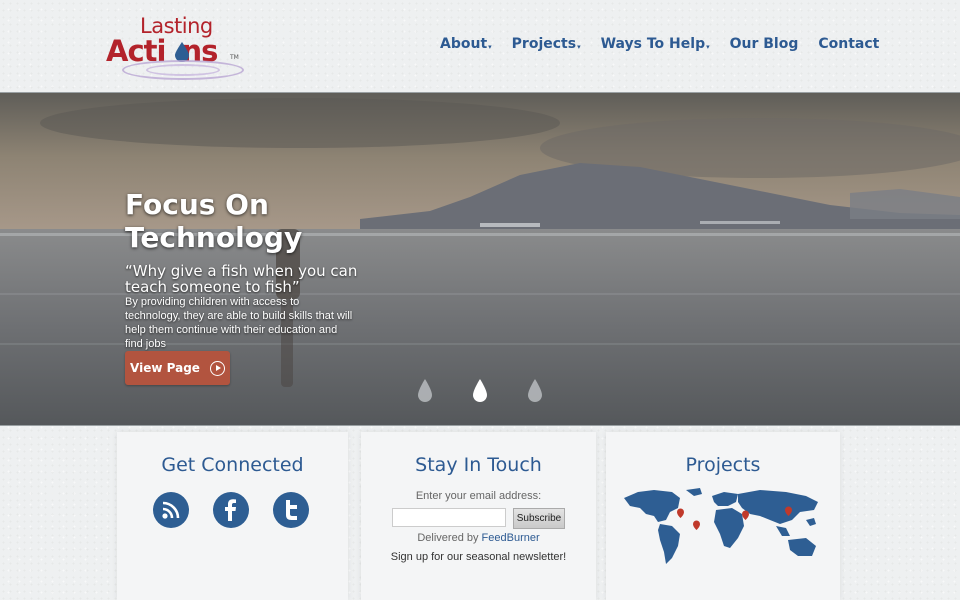 The height and width of the screenshot is (600, 960). What do you see at coordinates (183, 70) in the screenshot?
I see `logo-ripple-inner` at bounding box center [183, 70].